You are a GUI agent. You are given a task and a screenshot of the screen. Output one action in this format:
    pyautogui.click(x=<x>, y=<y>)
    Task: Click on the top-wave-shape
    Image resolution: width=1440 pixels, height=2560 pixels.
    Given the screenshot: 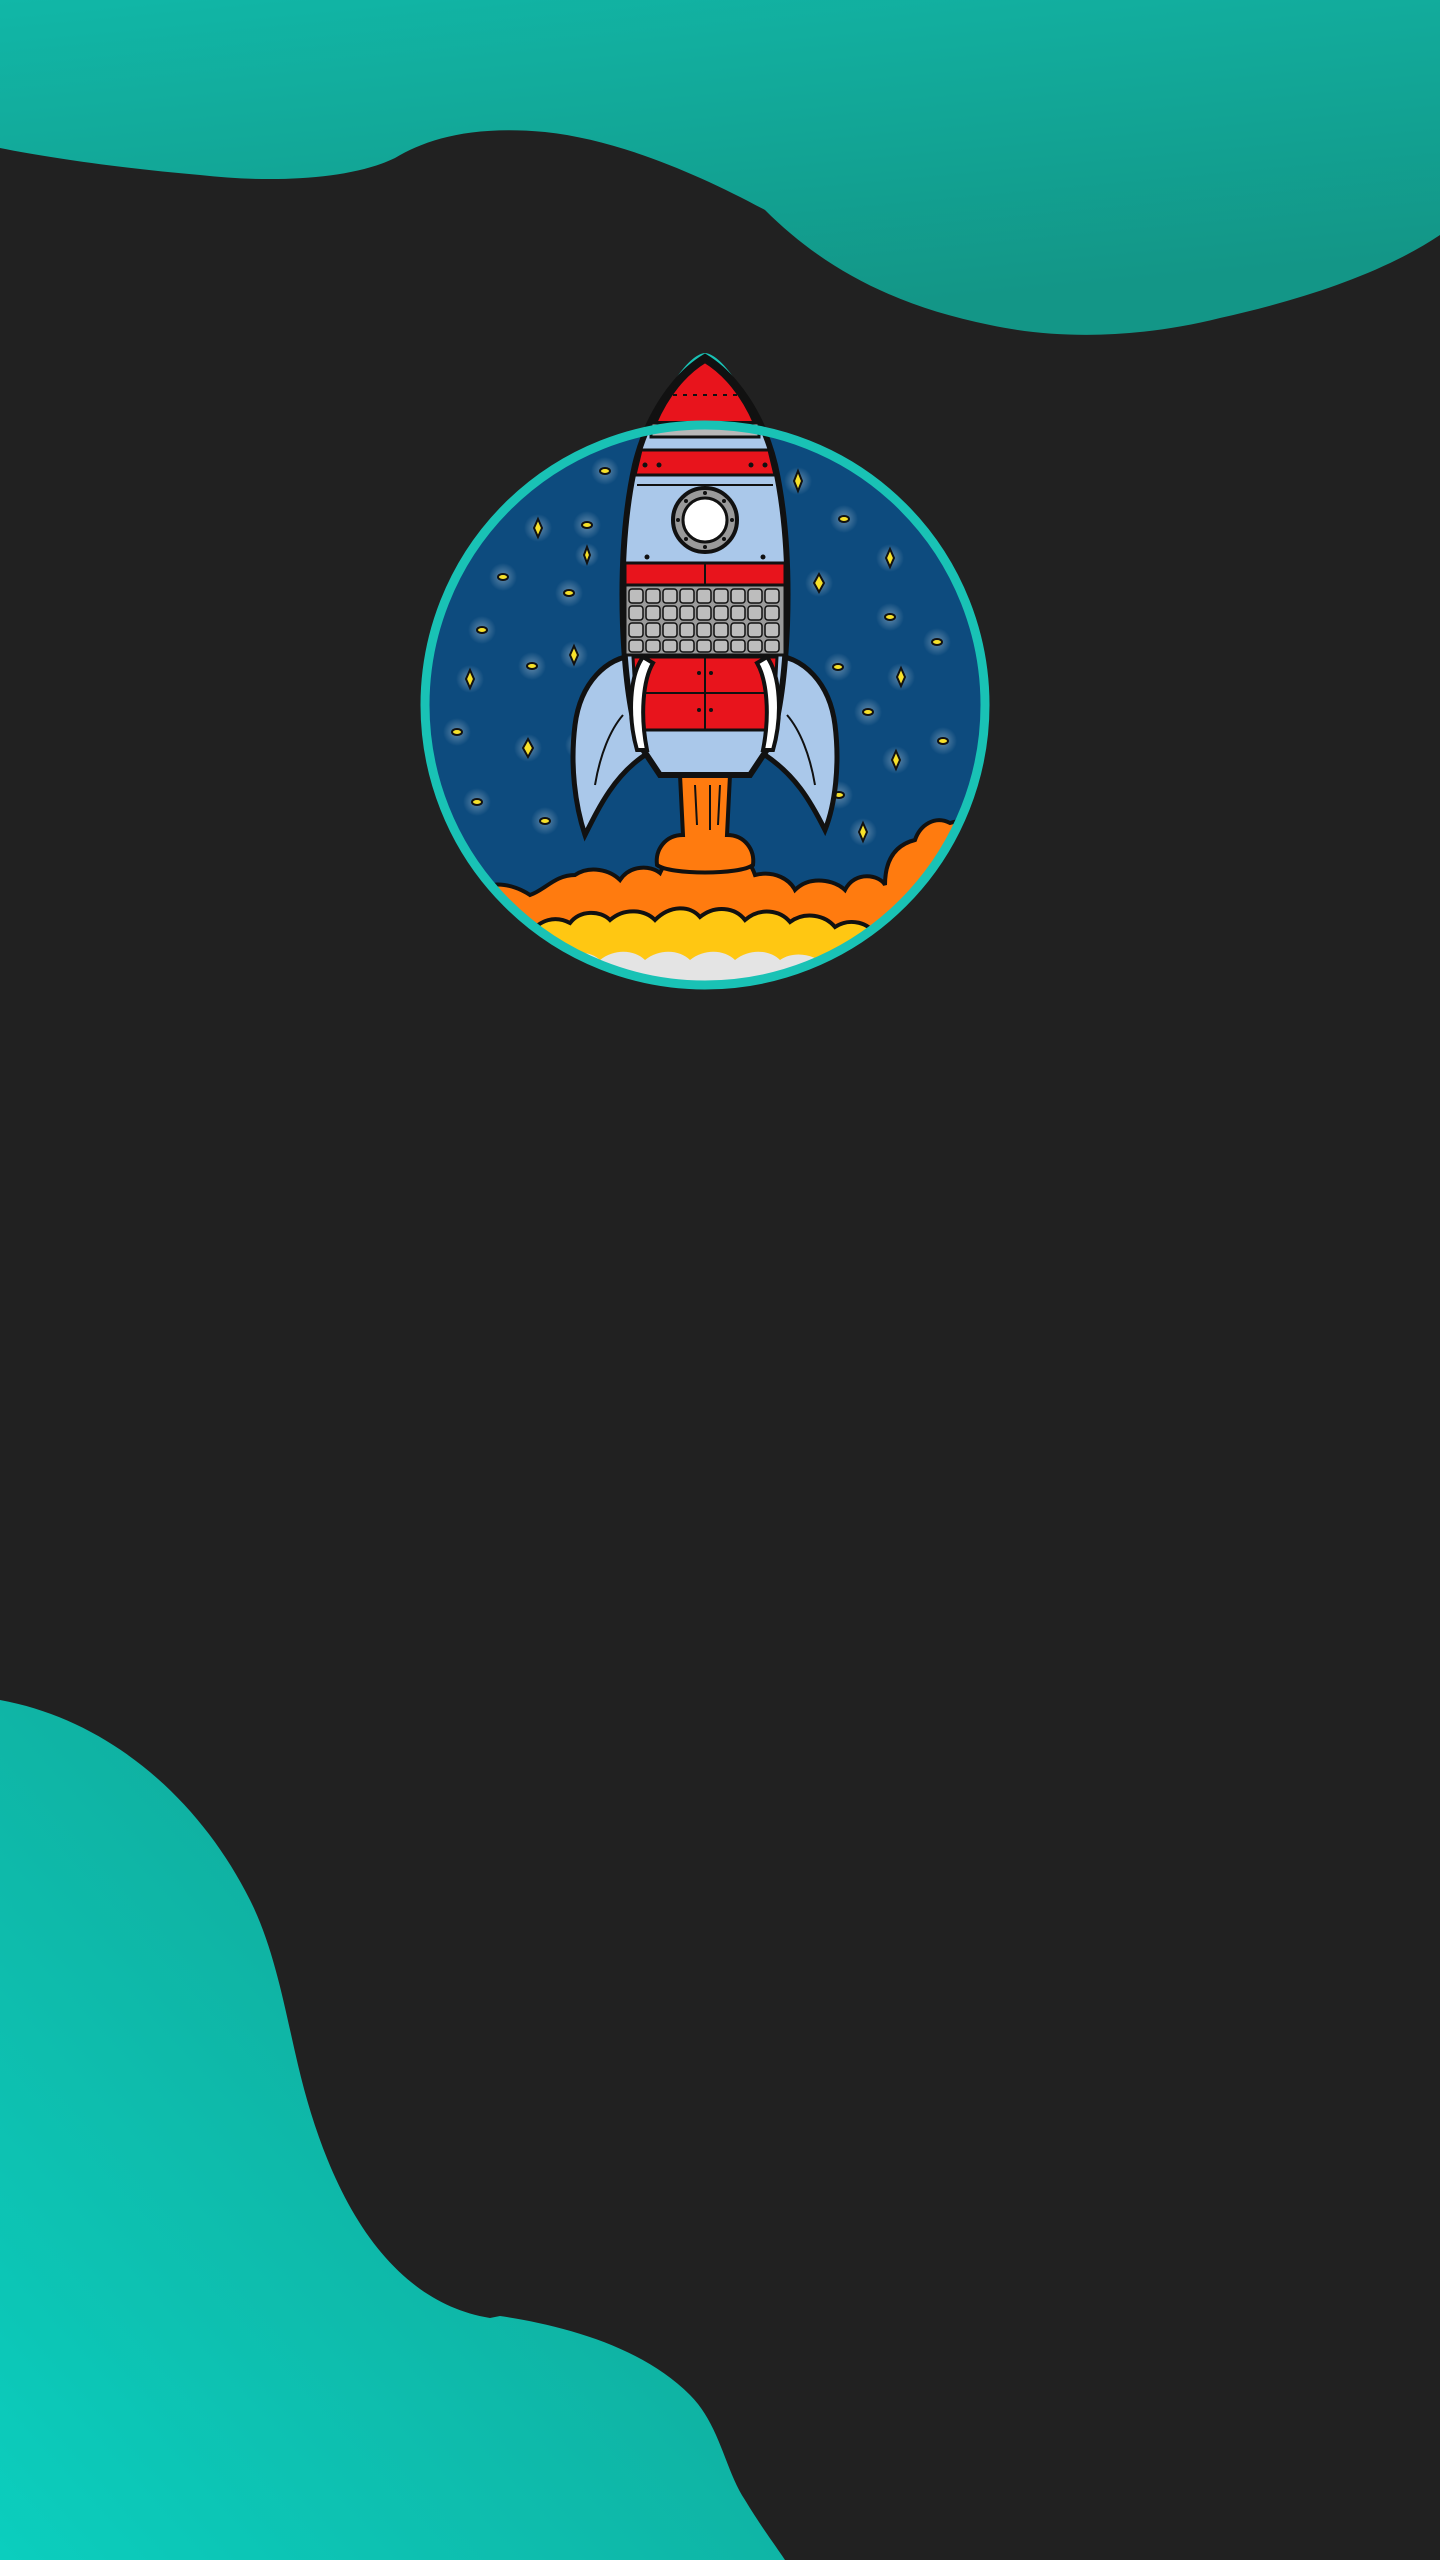 What is the action you would take?
    pyautogui.click(x=720, y=167)
    